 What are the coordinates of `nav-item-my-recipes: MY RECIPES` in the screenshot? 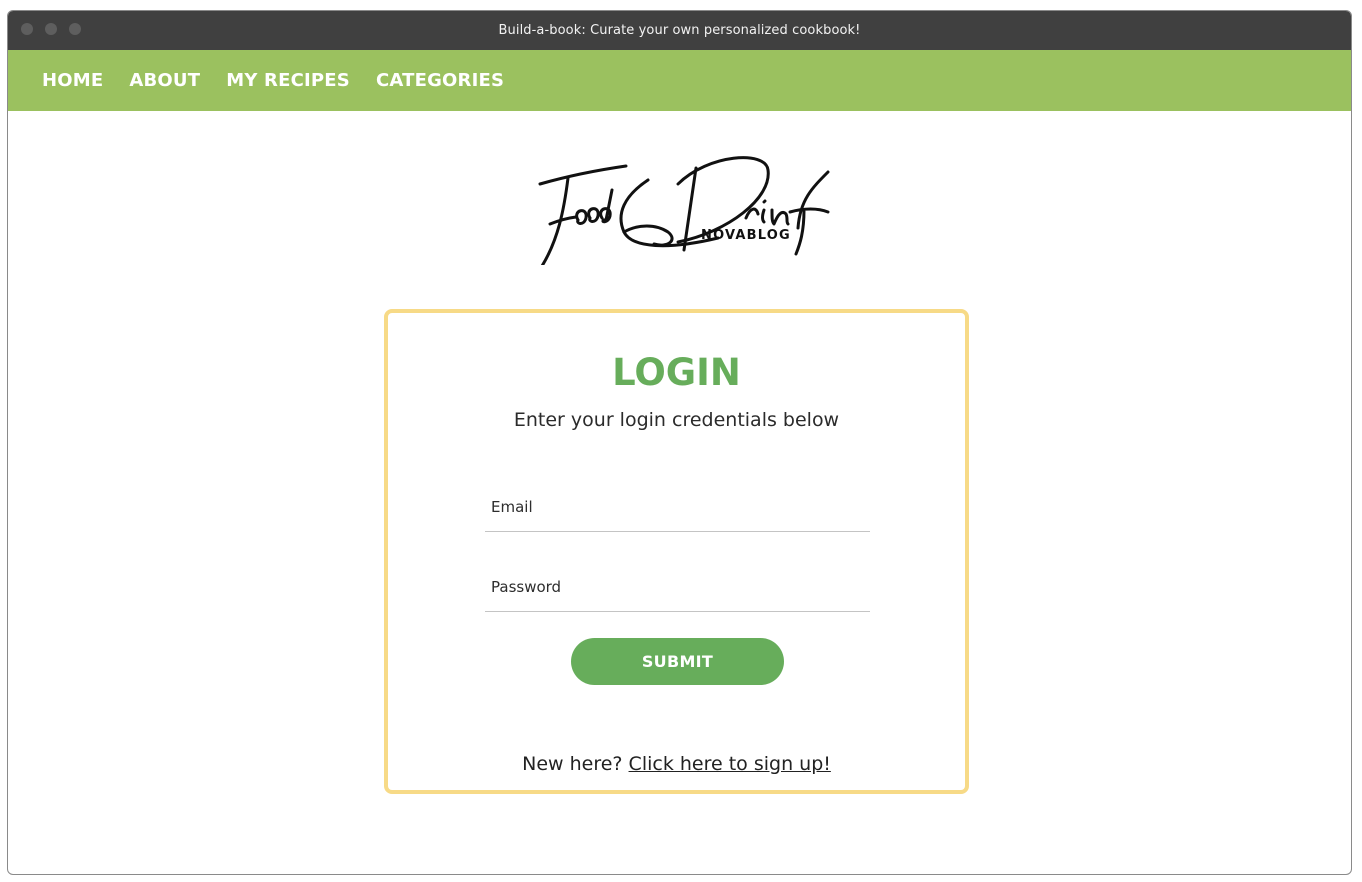 It's located at (288, 80).